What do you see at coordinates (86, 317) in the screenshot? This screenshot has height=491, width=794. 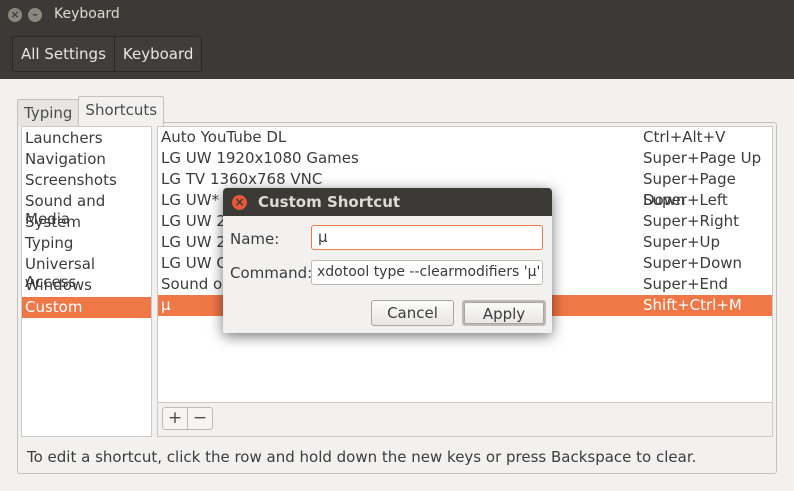 I see `category-custom-shortcuts: Custom Shortcuts` at bounding box center [86, 317].